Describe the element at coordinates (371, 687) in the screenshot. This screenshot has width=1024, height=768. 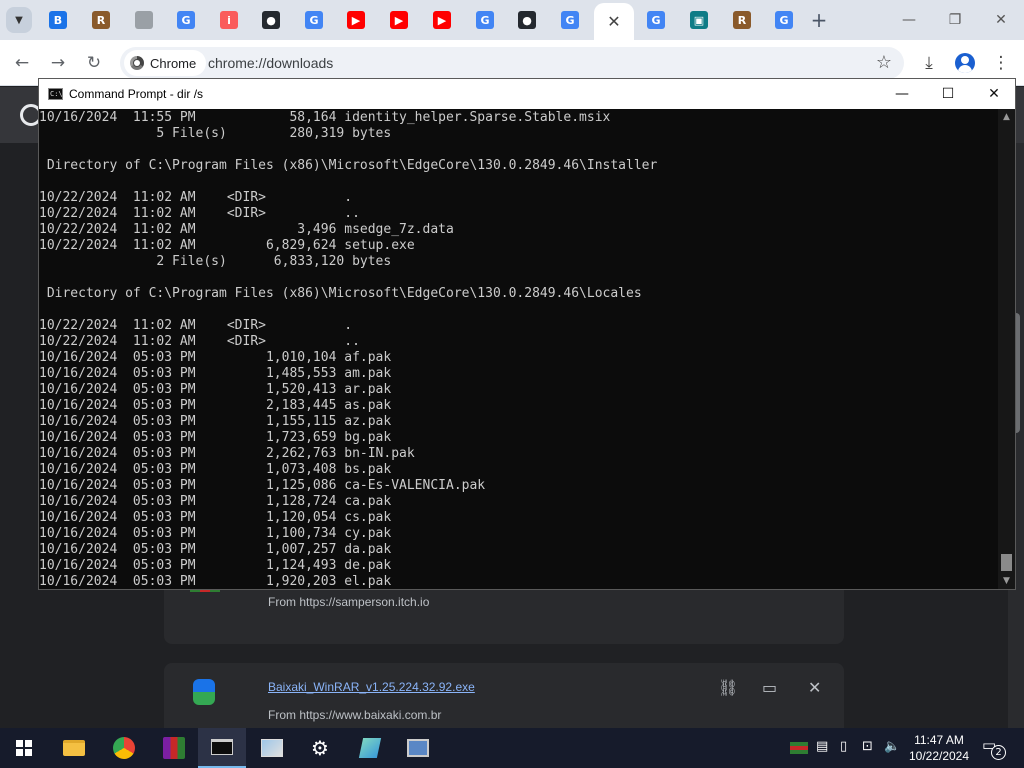
I see `download-filename-link: Baixaki_WinRAR_v1.25.224.32.92.exe` at that location.